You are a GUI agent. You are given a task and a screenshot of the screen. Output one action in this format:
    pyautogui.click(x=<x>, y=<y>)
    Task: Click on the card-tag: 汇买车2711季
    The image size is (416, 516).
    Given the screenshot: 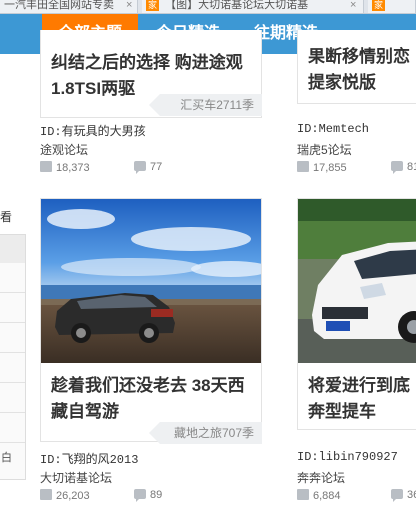 What is the action you would take?
    pyautogui.click(x=205, y=105)
    